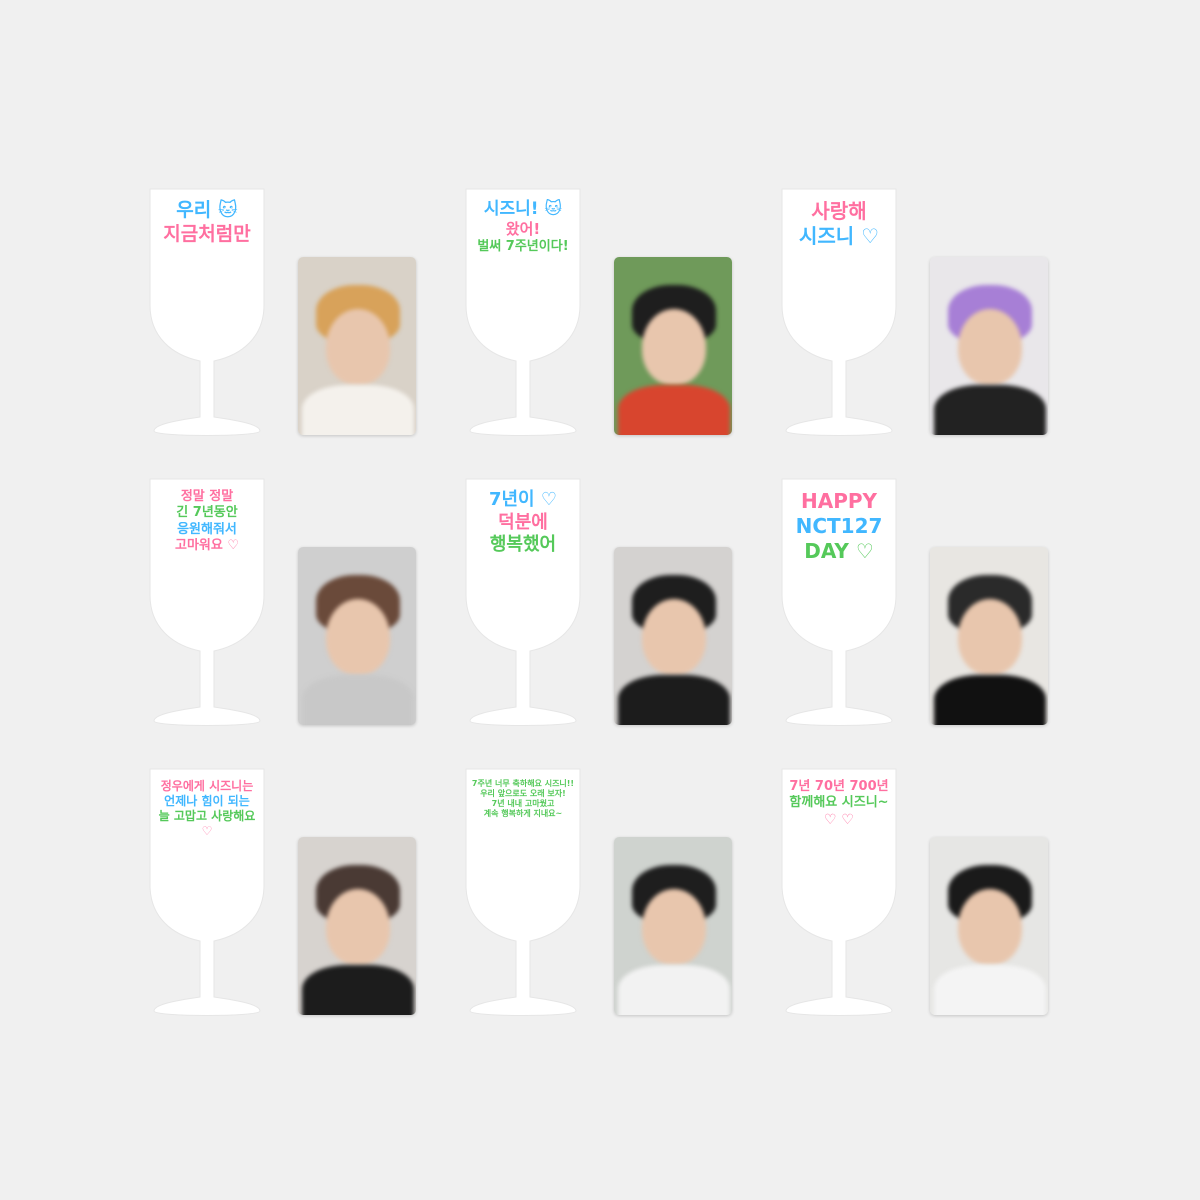  What do you see at coordinates (207, 801) in the screenshot?
I see `message-line: 언제나 힘이 되는` at bounding box center [207, 801].